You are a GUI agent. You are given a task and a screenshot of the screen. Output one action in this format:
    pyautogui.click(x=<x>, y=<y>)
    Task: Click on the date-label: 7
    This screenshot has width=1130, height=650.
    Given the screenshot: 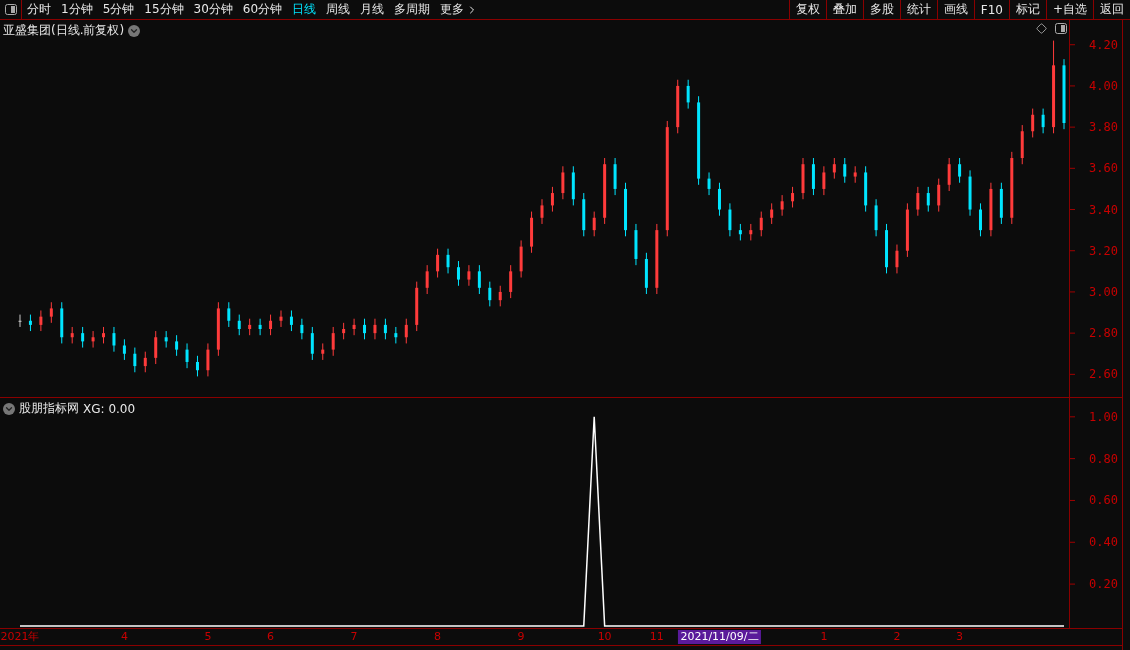 What is the action you would take?
    pyautogui.click(x=354, y=637)
    